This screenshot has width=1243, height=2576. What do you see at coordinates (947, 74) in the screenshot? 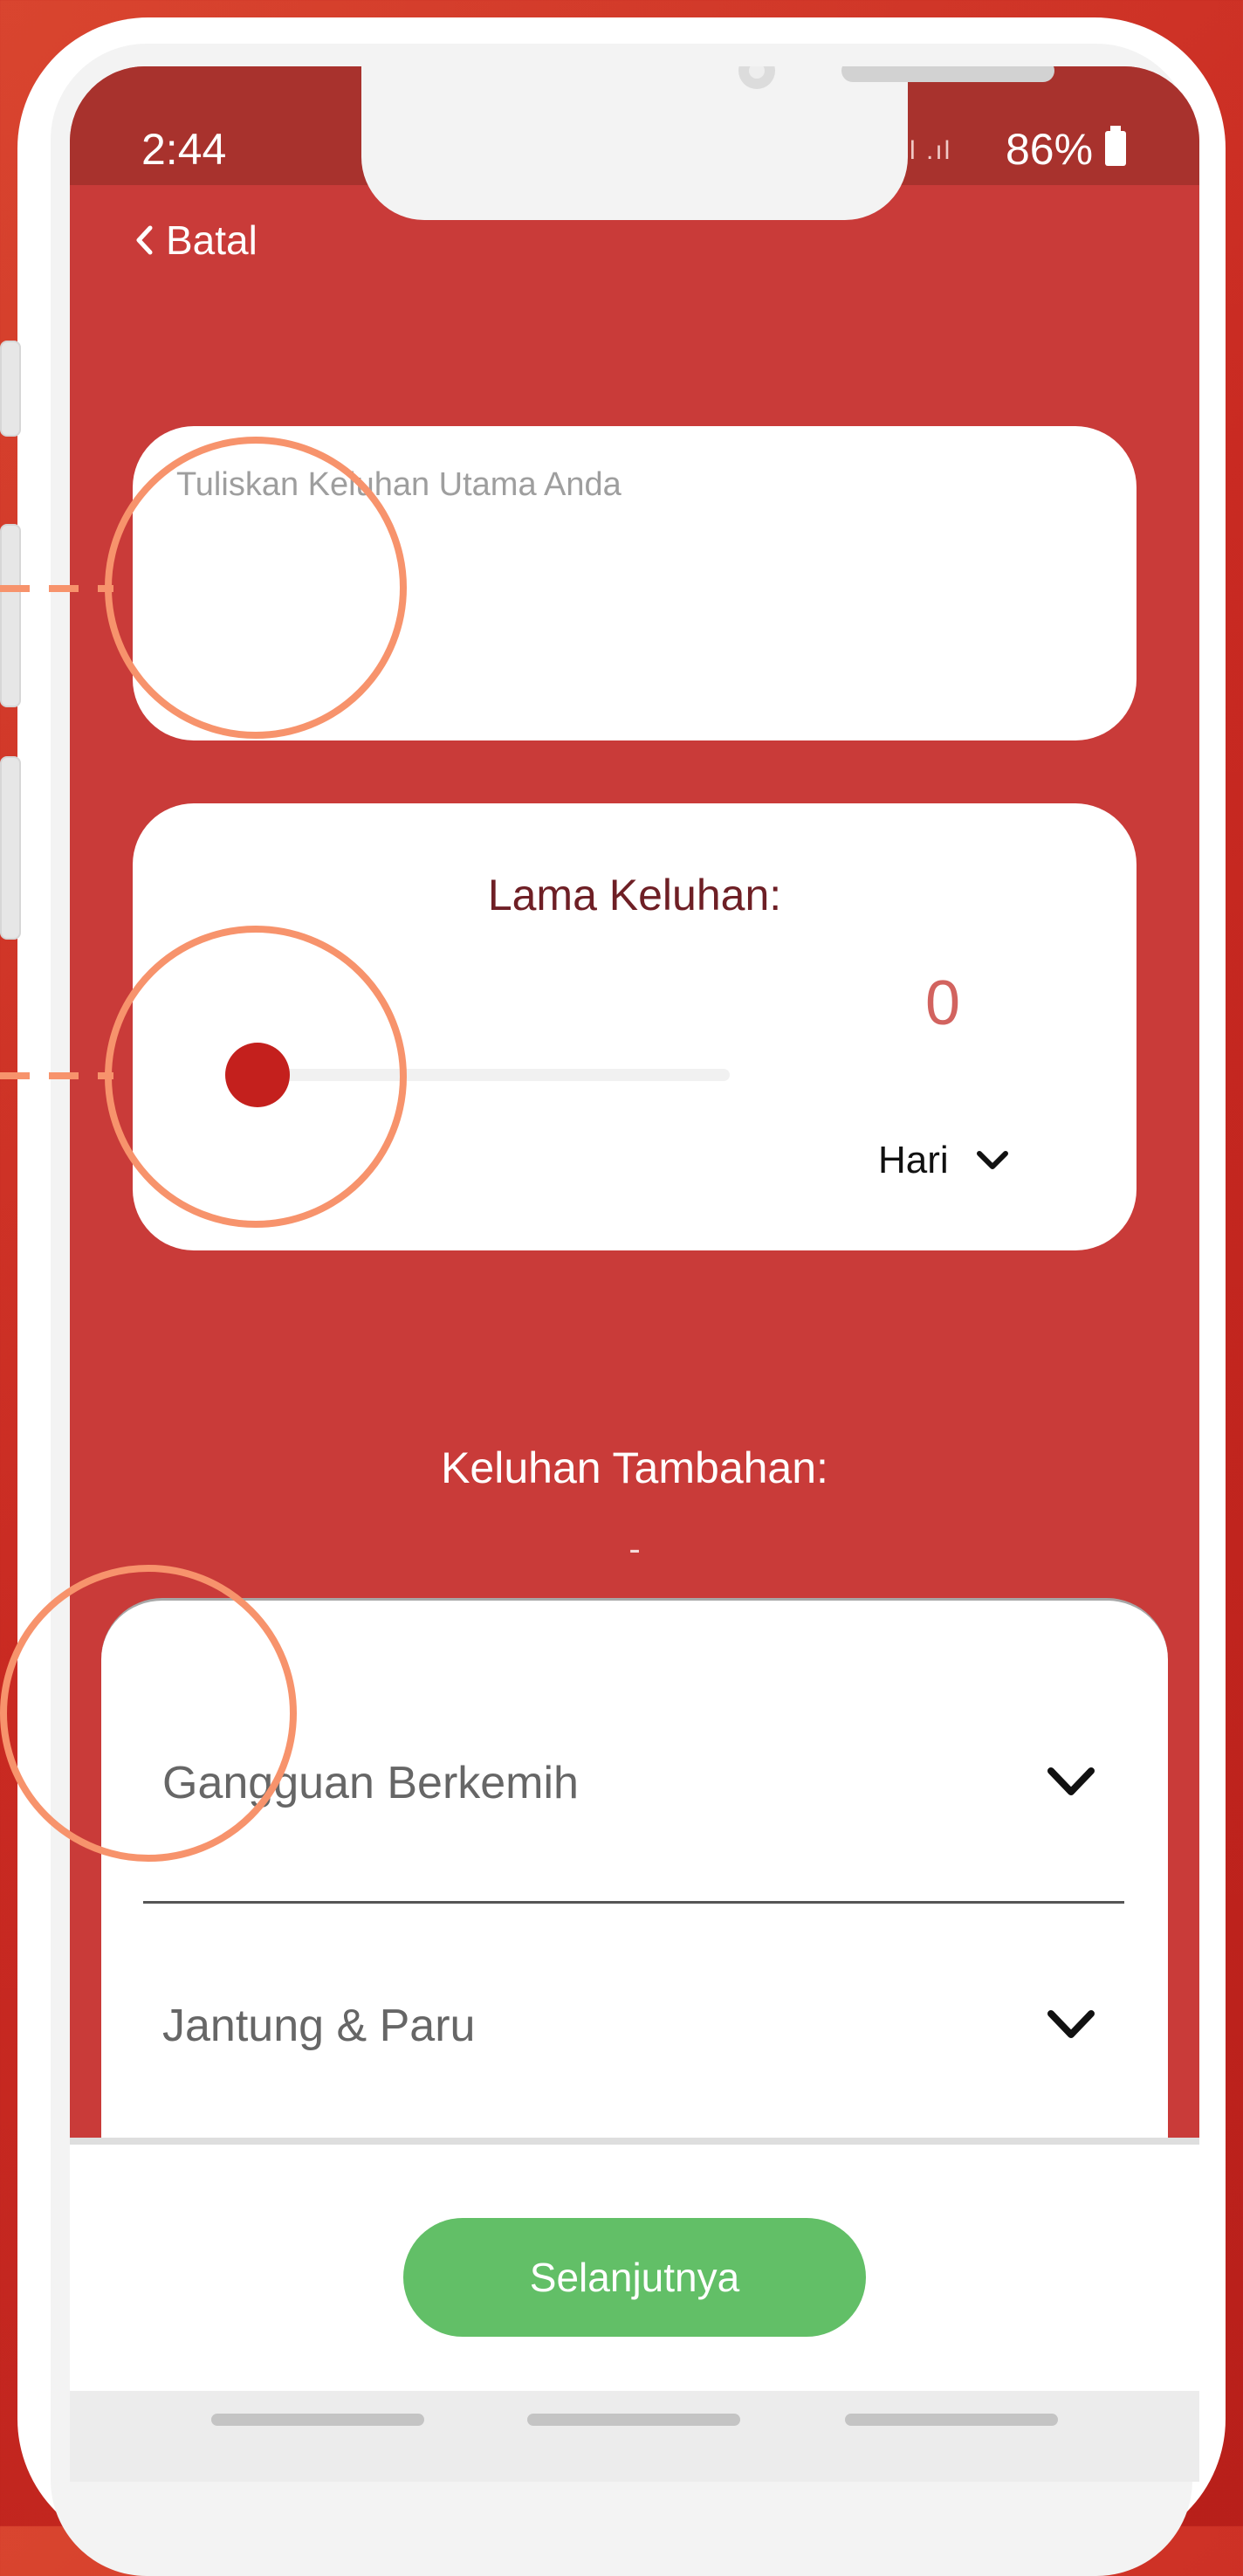
I see `speaker-grille` at bounding box center [947, 74].